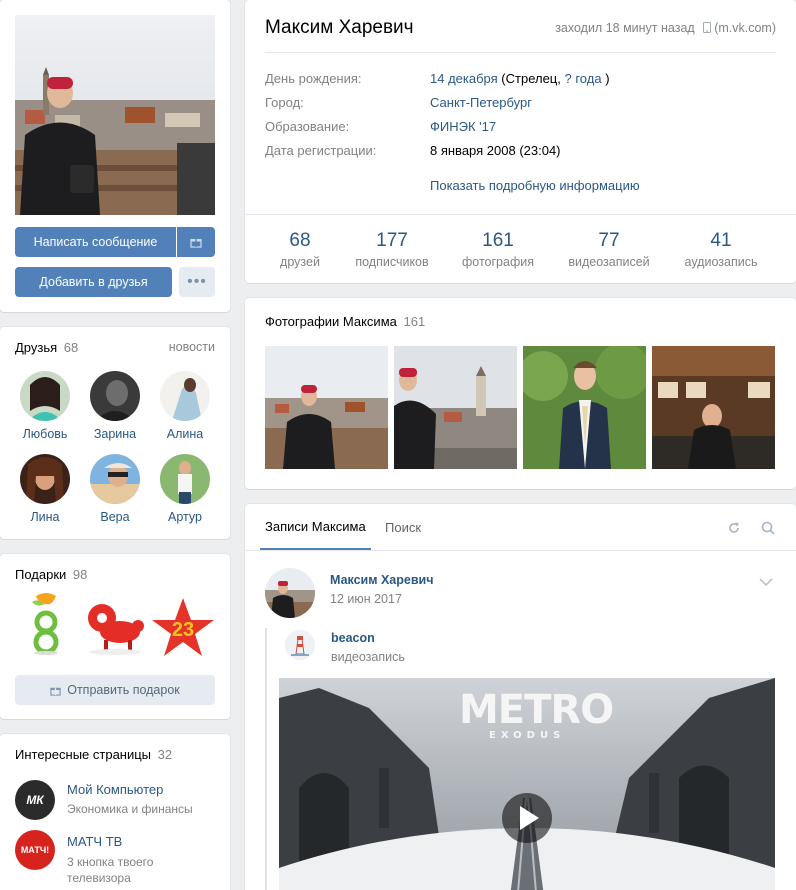 Image resolution: width=796 pixels, height=890 pixels. What do you see at coordinates (115, 517) in the screenshot?
I see `friend-name: Вера` at bounding box center [115, 517].